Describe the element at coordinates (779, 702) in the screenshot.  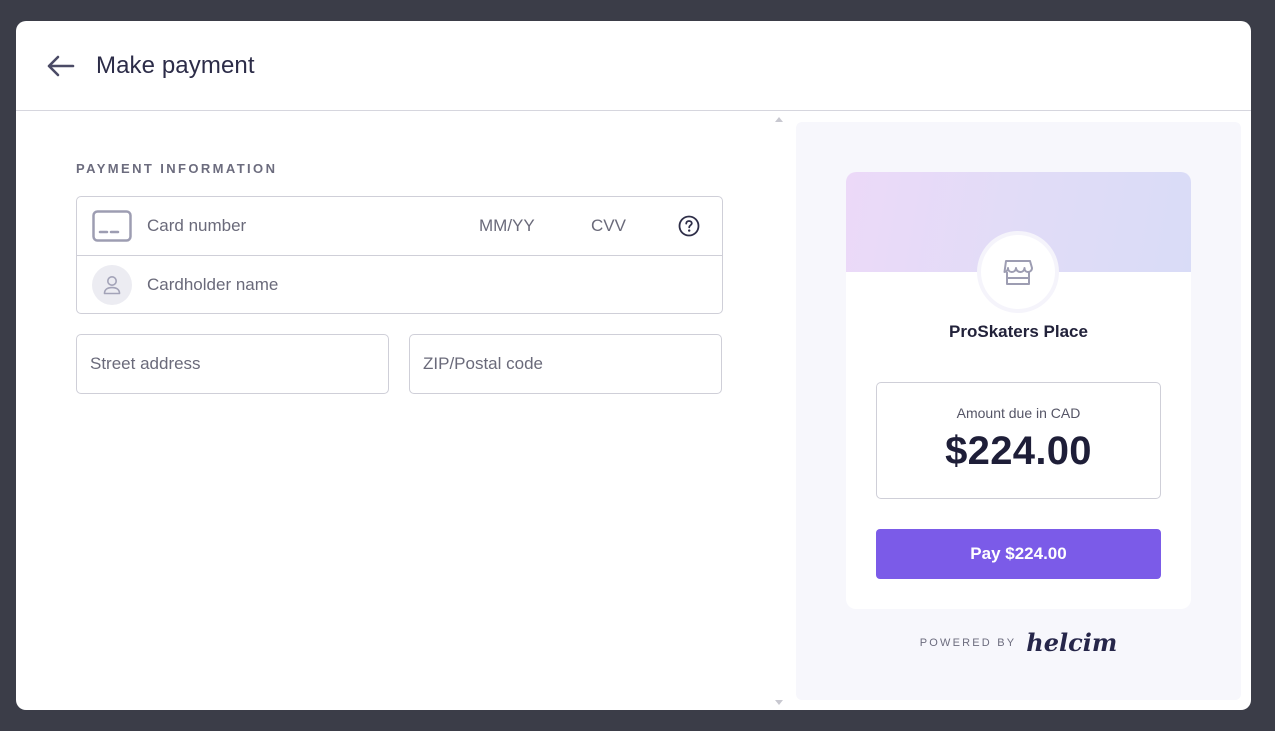
I see `scroll-down-arrow` at that location.